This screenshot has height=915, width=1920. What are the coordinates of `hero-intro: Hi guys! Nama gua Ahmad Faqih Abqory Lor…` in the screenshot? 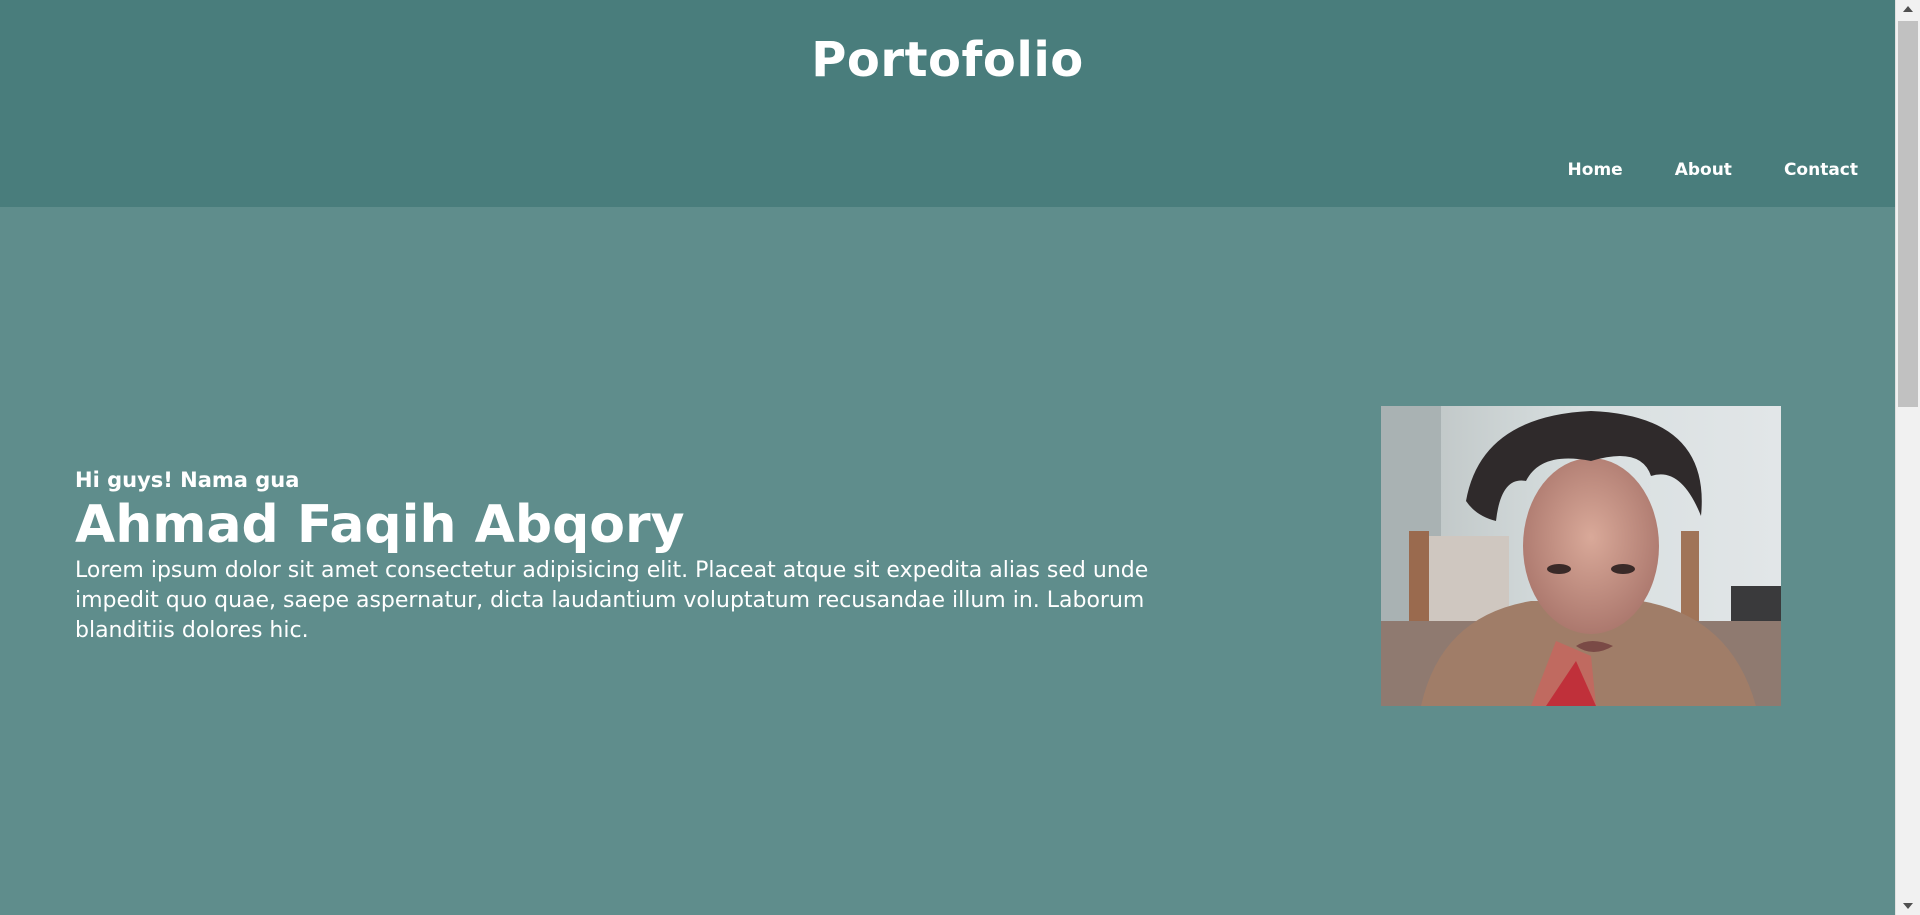 It's located at (620, 556).